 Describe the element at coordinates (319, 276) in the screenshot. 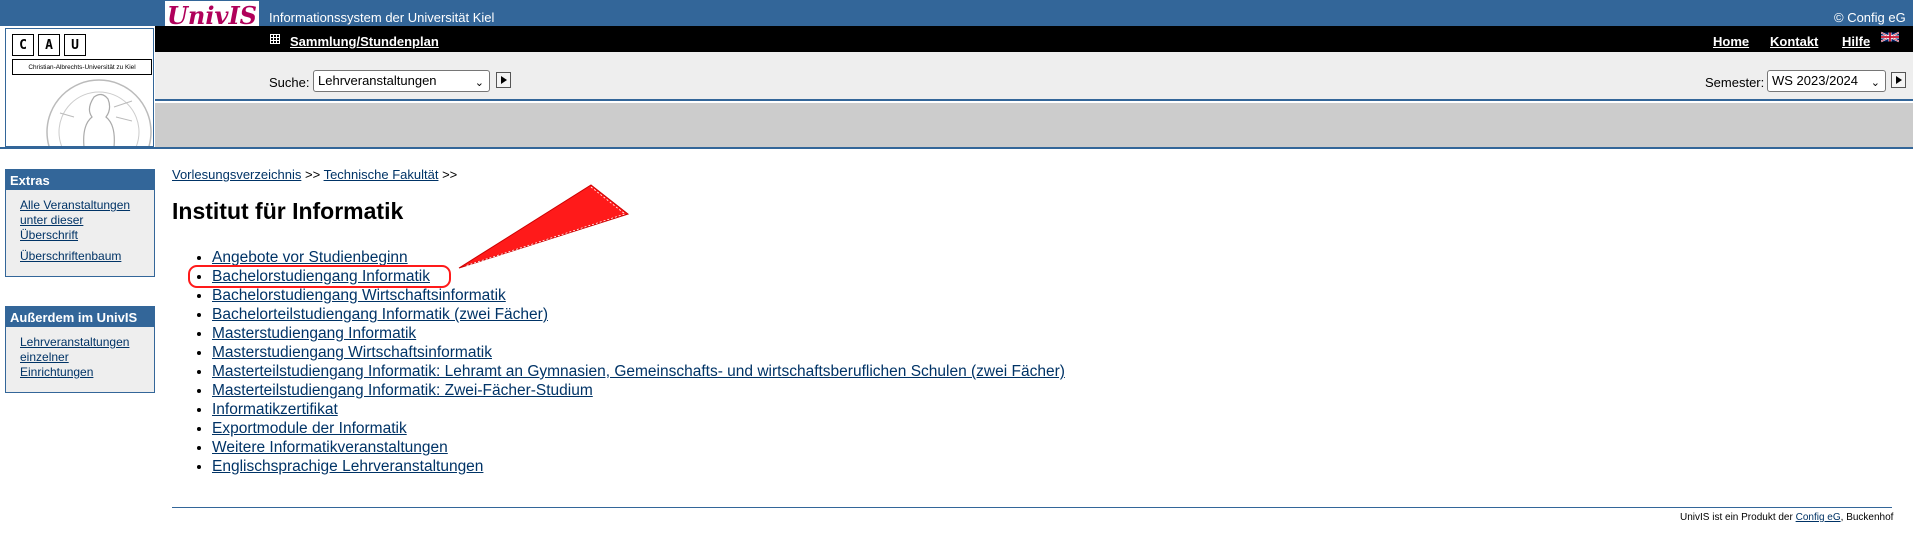

I see `highlight-box` at that location.